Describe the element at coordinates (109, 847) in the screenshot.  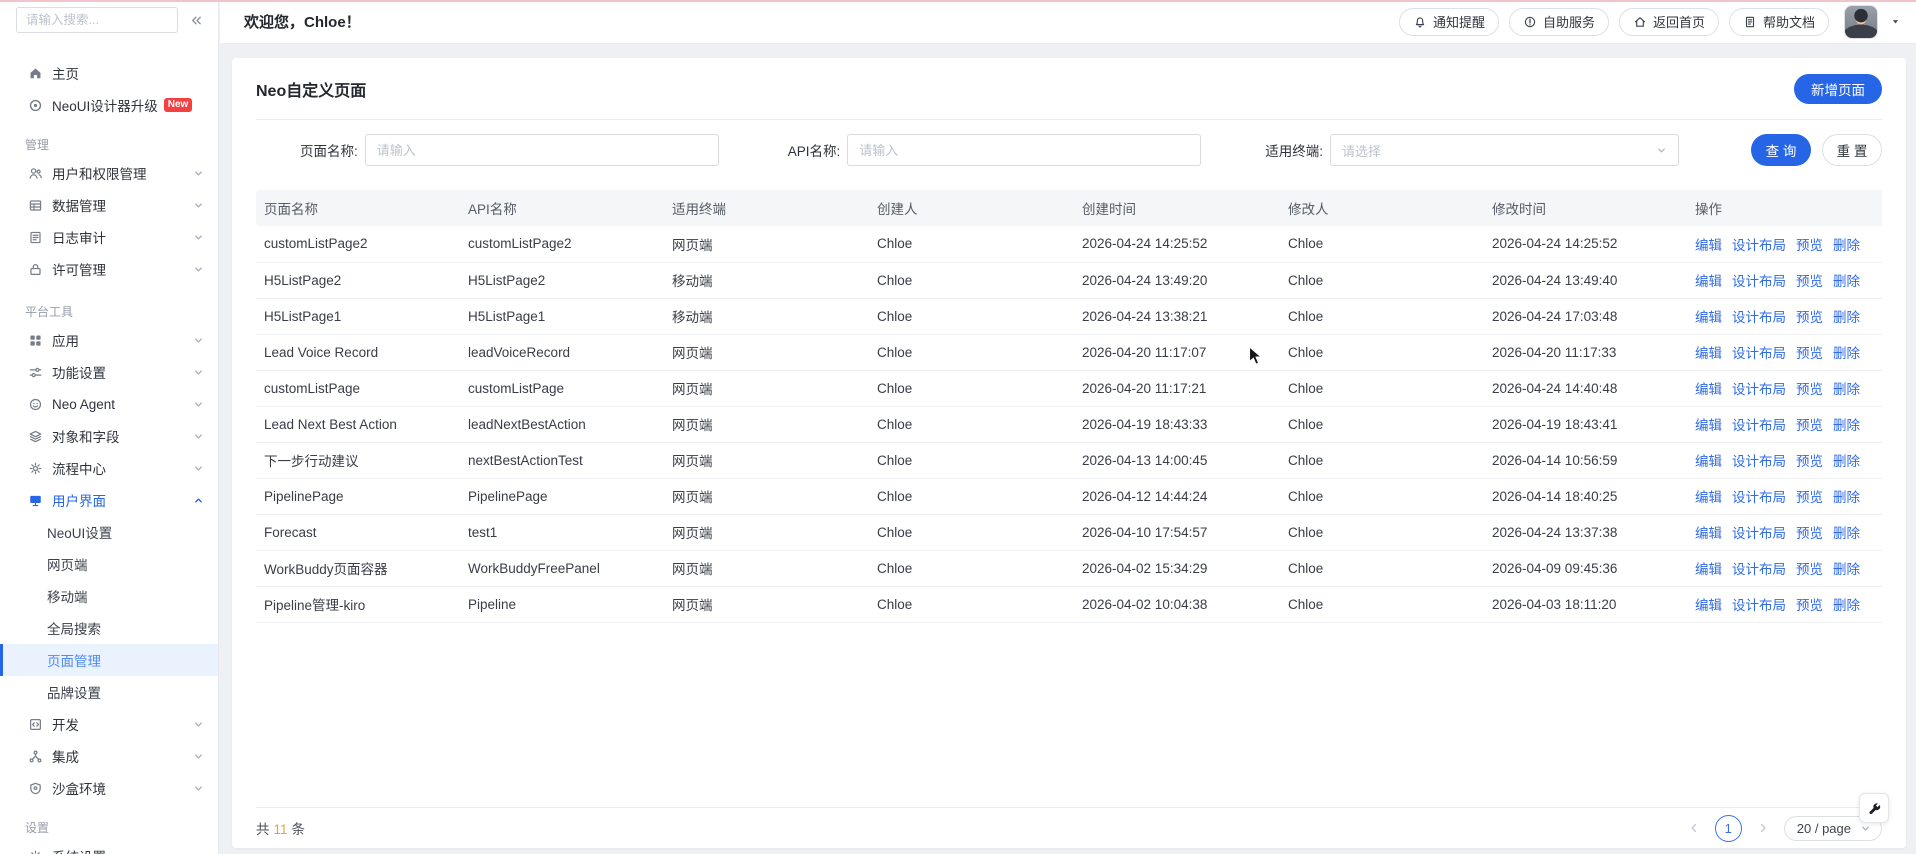
I see `sidebar-item-系统设置: 系统设置` at that location.